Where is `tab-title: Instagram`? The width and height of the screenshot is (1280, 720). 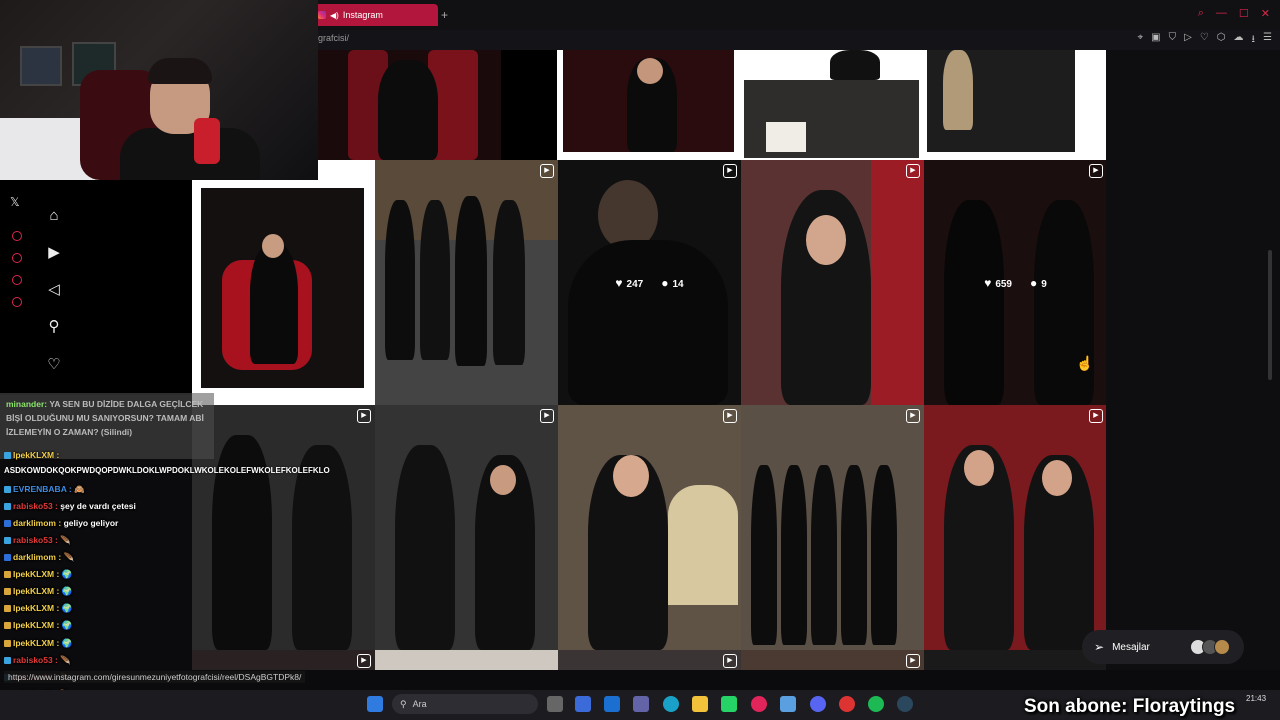
tab-title: Instagram is located at coordinates (362, 15).